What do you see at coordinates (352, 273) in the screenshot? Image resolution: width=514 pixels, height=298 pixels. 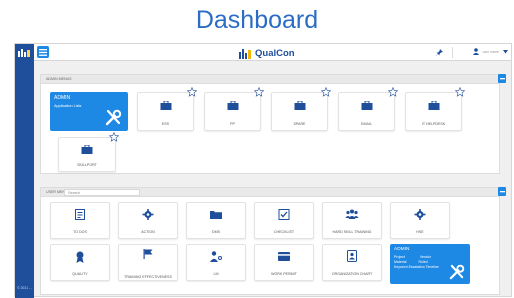 I see `tile-label: ORGANIZATION CHART` at bounding box center [352, 273].